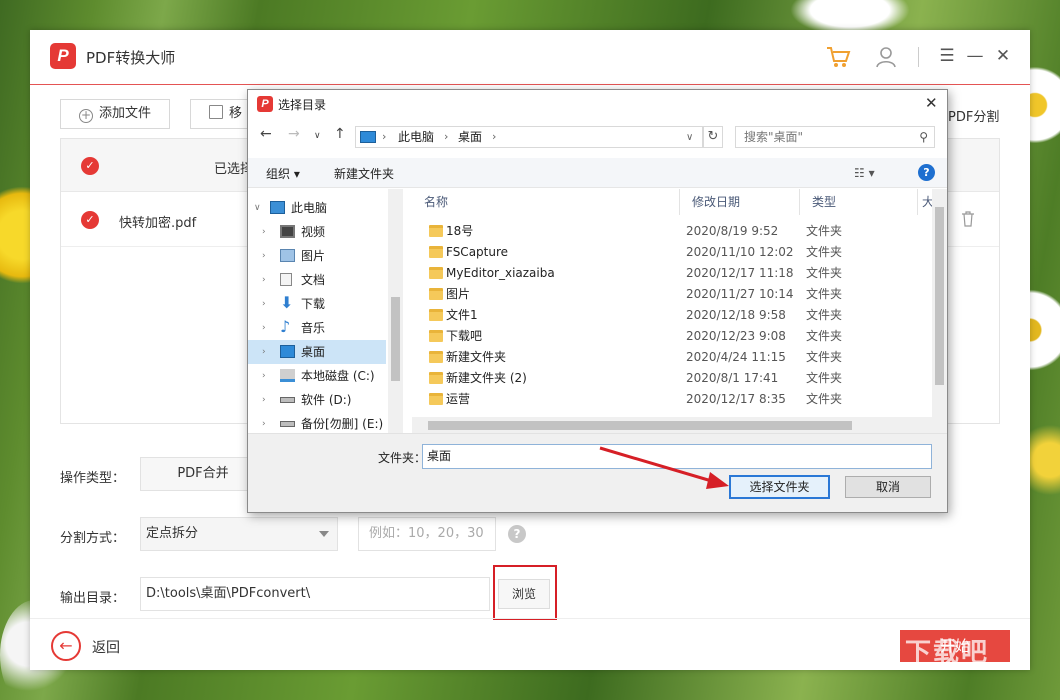  Describe the element at coordinates (338, 376) in the screenshot. I see `tree-item-label: 本地磁盘 (C:)` at that location.